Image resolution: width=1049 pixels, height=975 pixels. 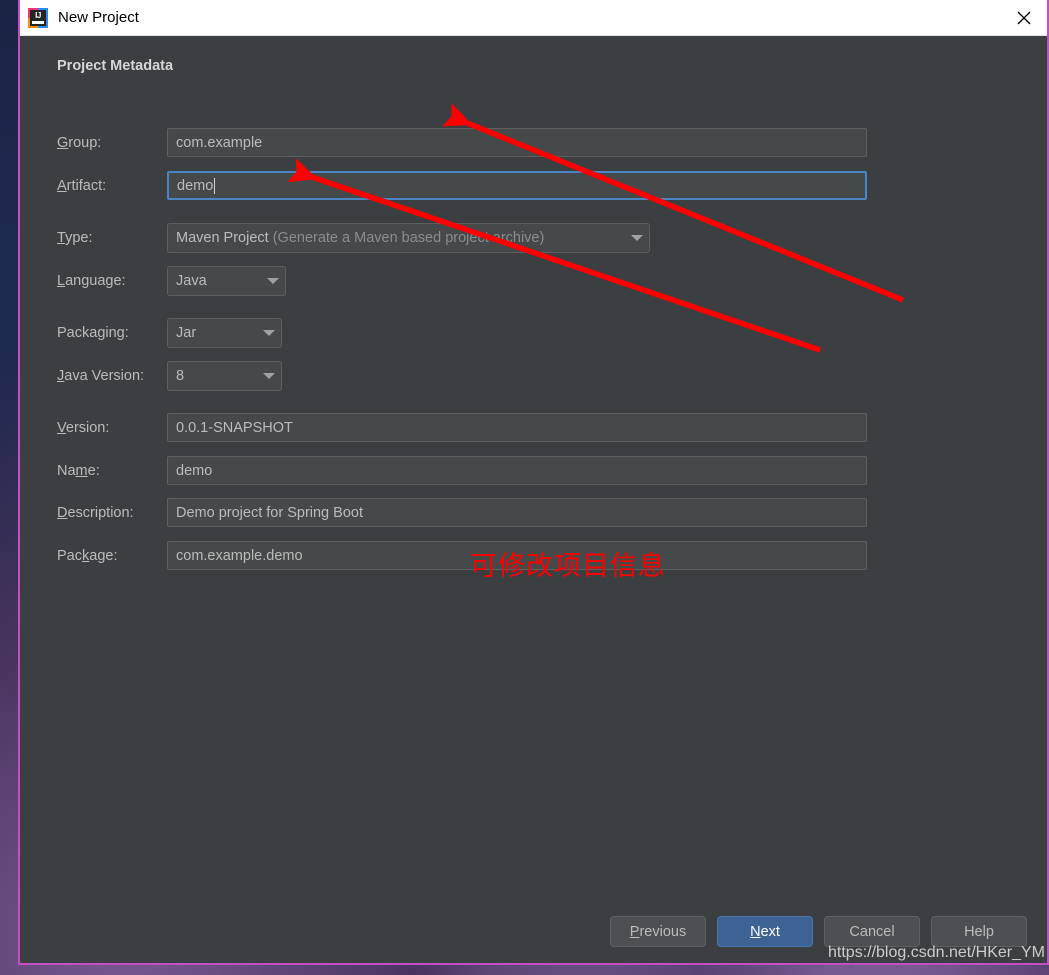 What do you see at coordinates (78, 470) in the screenshot?
I see `name-label: Name:` at bounding box center [78, 470].